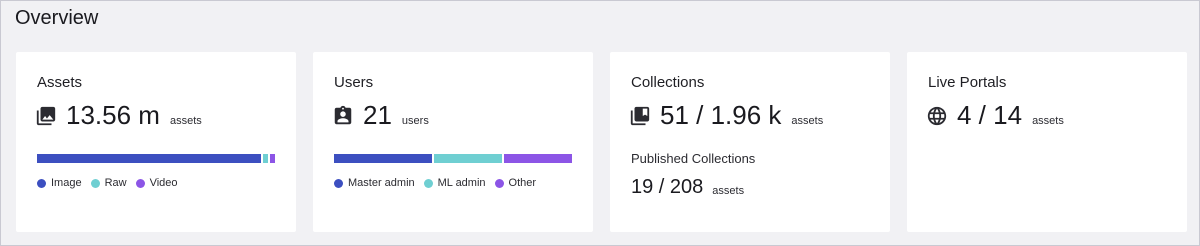 This screenshot has width=1200, height=246. I want to click on legend-item-other: Other, so click(515, 183).